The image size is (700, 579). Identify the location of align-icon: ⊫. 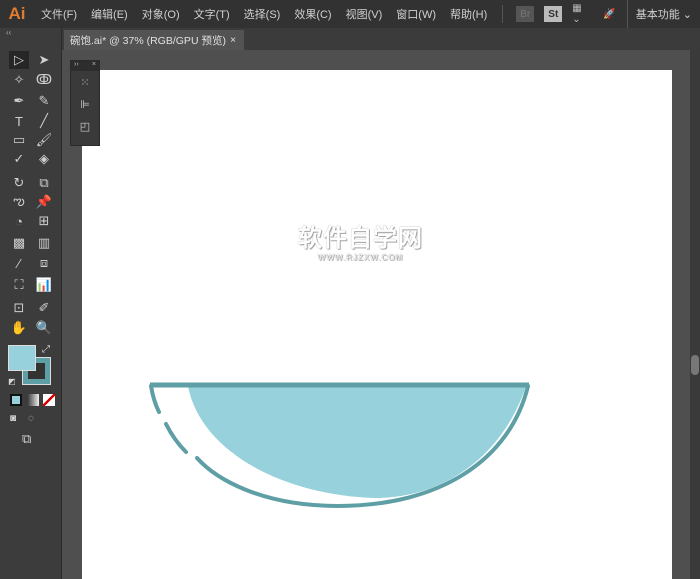
(85, 104).